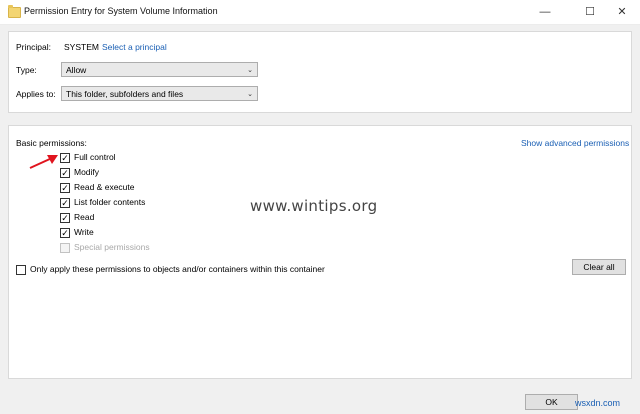  I want to click on basic-permissions-heading: Basic permissions:, so click(51, 143).